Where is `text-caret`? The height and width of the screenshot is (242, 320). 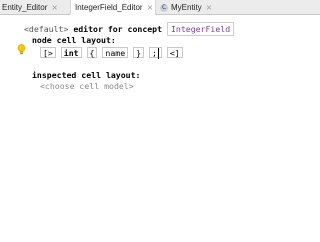 text-caret is located at coordinates (158, 53).